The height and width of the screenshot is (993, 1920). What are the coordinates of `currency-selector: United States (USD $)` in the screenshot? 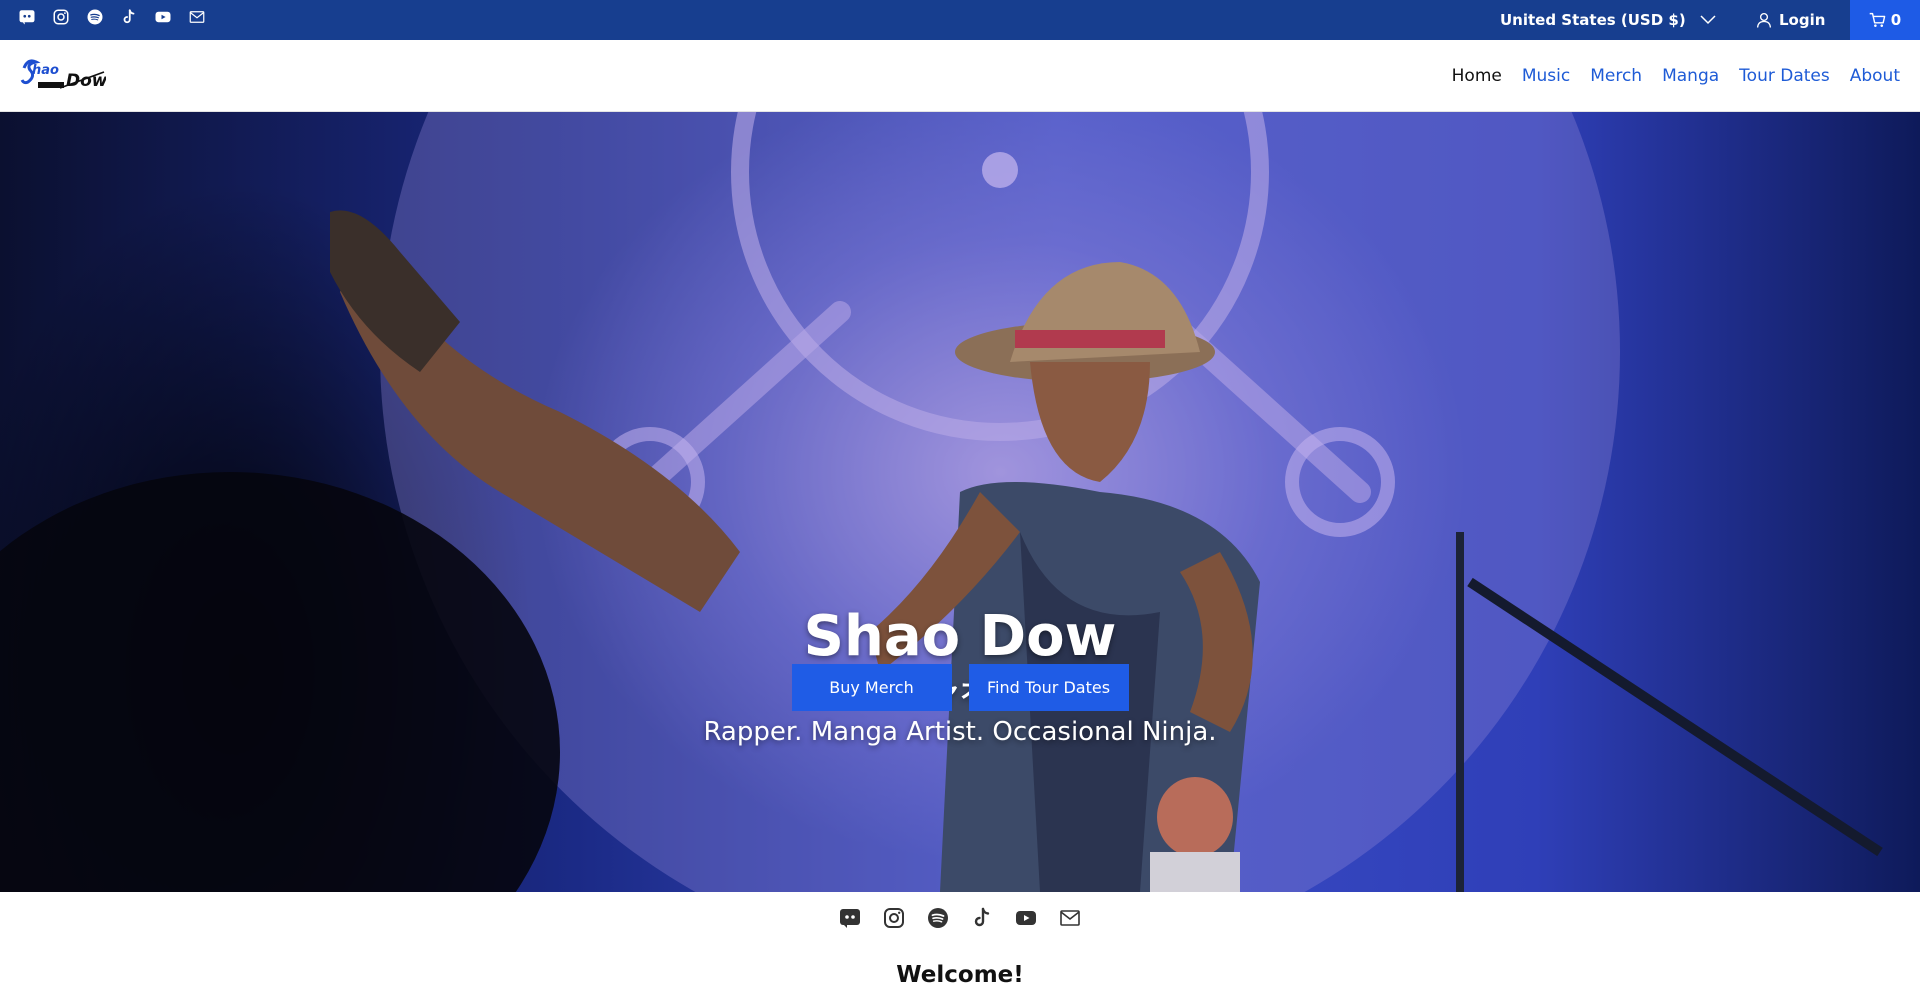 It's located at (1608, 20).